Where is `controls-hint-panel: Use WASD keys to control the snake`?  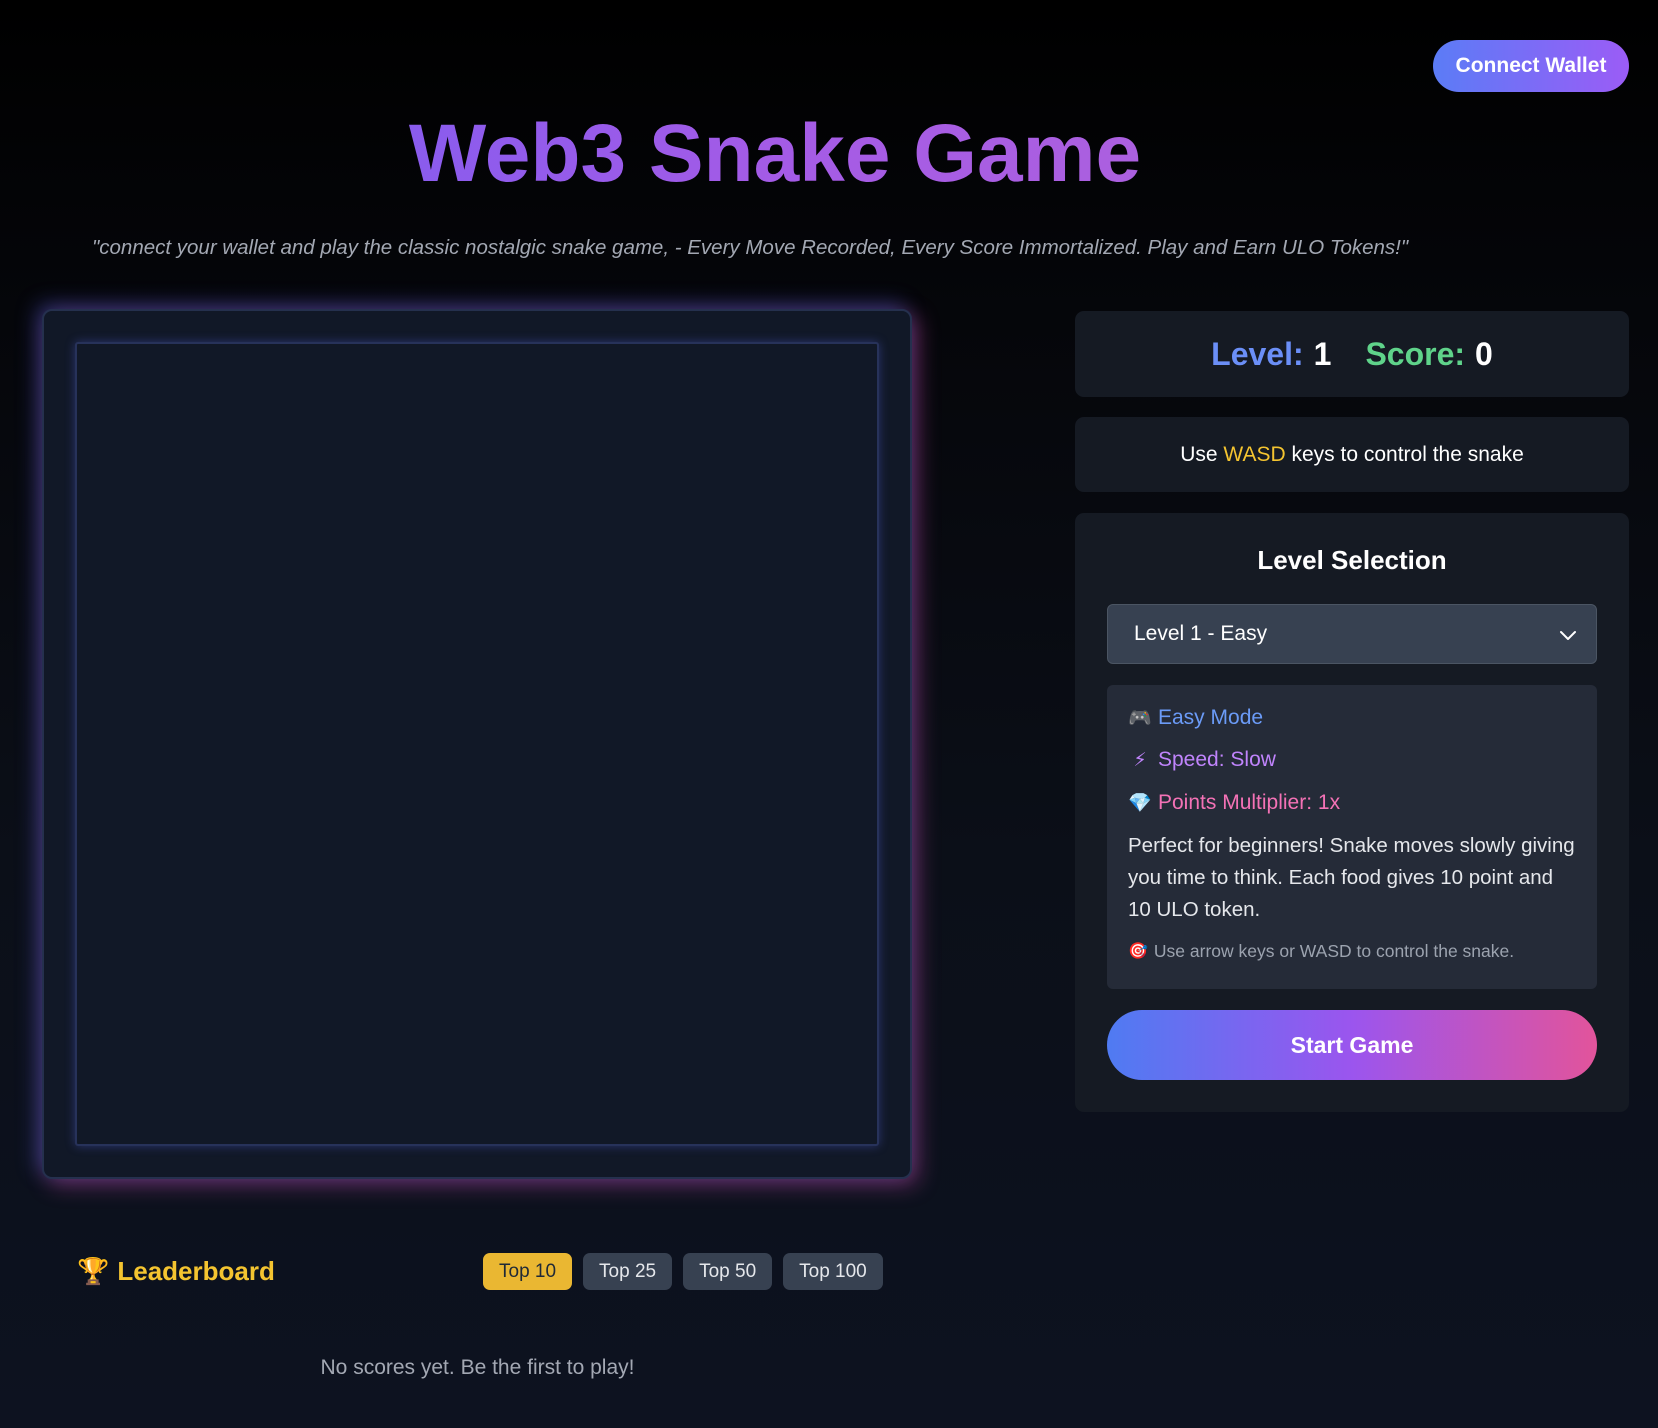 controls-hint-panel: Use WASD keys to control the snake is located at coordinates (1352, 454).